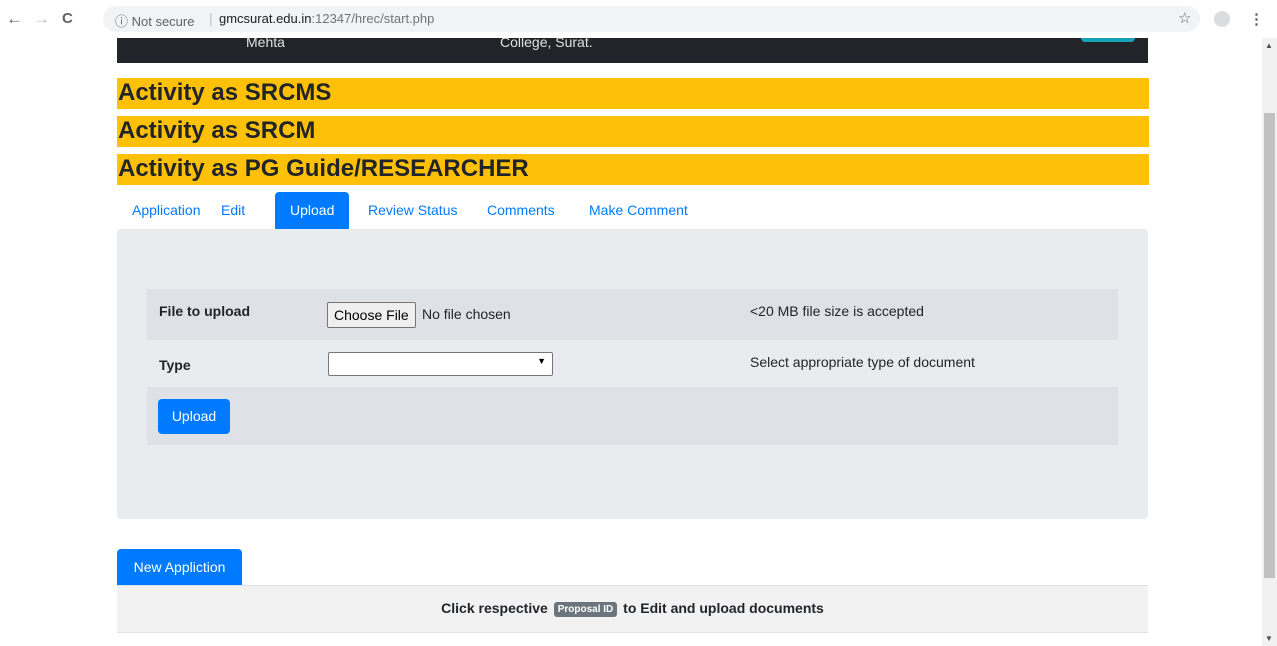 Image resolution: width=1277 pixels, height=646 pixels. Describe the element at coordinates (1269, 345) in the screenshot. I see `scrollbar-thumb` at that location.